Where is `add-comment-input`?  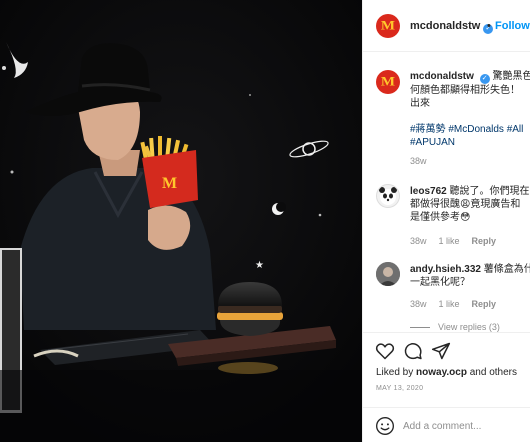 add-comment-input is located at coordinates (463, 426).